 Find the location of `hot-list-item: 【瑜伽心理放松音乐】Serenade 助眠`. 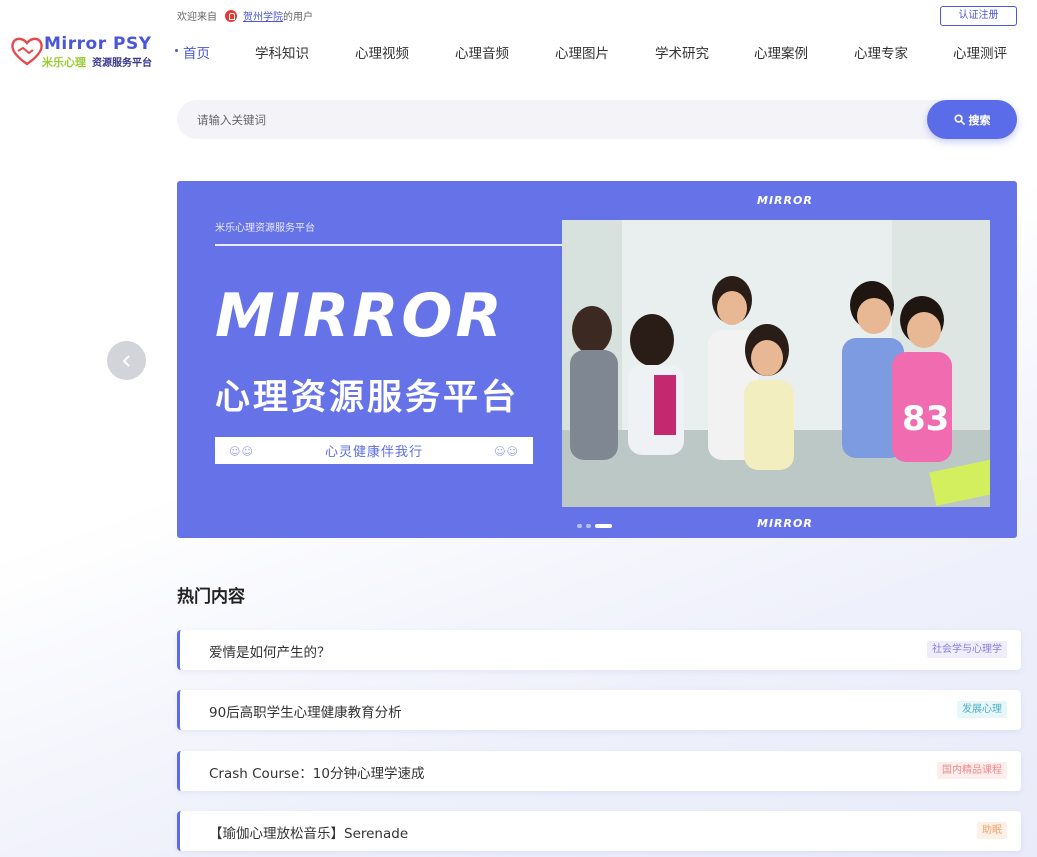

hot-list-item: 【瑜伽心理放松音乐】Serenade 助眠 is located at coordinates (599, 831).